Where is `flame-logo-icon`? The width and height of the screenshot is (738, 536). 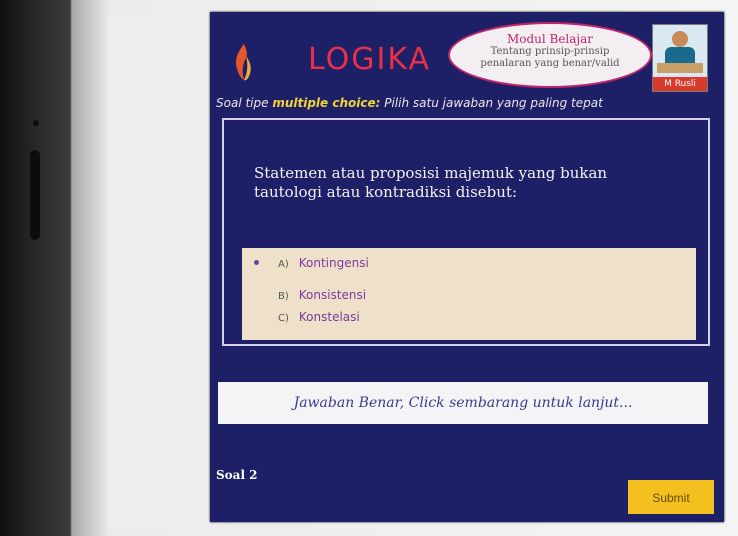 flame-logo-icon is located at coordinates (243, 62).